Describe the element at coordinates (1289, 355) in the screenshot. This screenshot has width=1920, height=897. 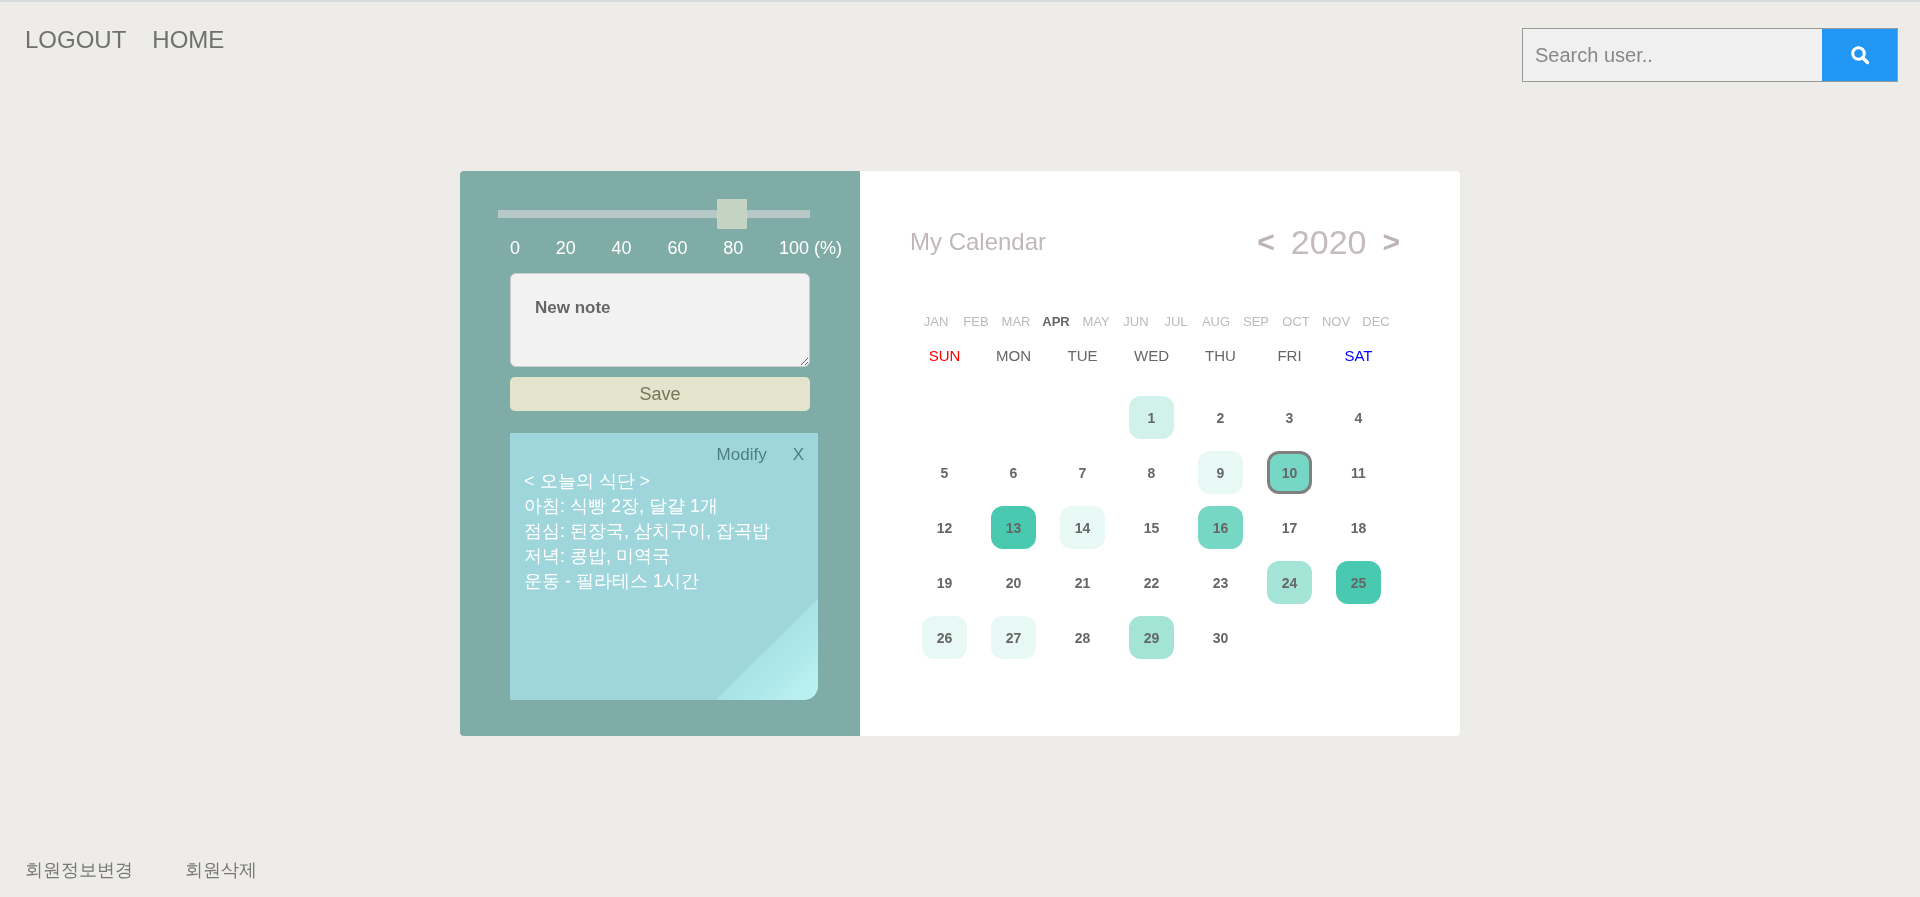
I see `weekday-label: FRI` at that location.